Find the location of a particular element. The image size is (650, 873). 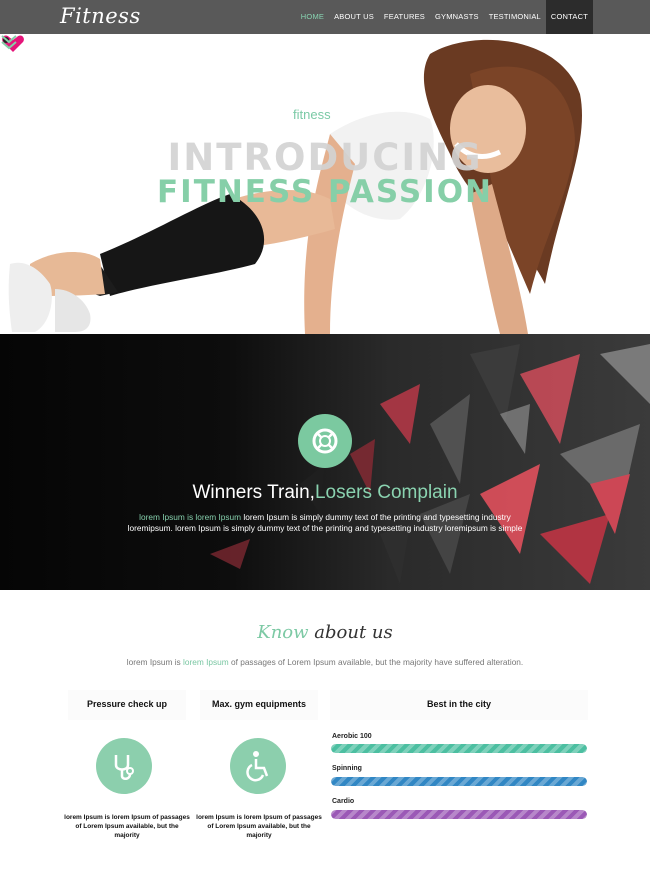

bar-fill-cardio is located at coordinates (459, 814).